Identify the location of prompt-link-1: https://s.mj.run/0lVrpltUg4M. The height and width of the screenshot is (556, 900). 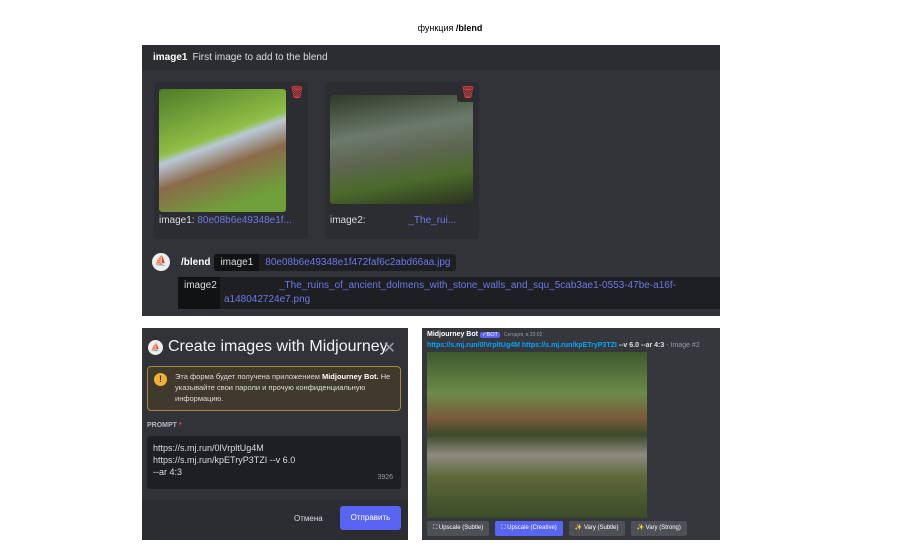
(473, 345).